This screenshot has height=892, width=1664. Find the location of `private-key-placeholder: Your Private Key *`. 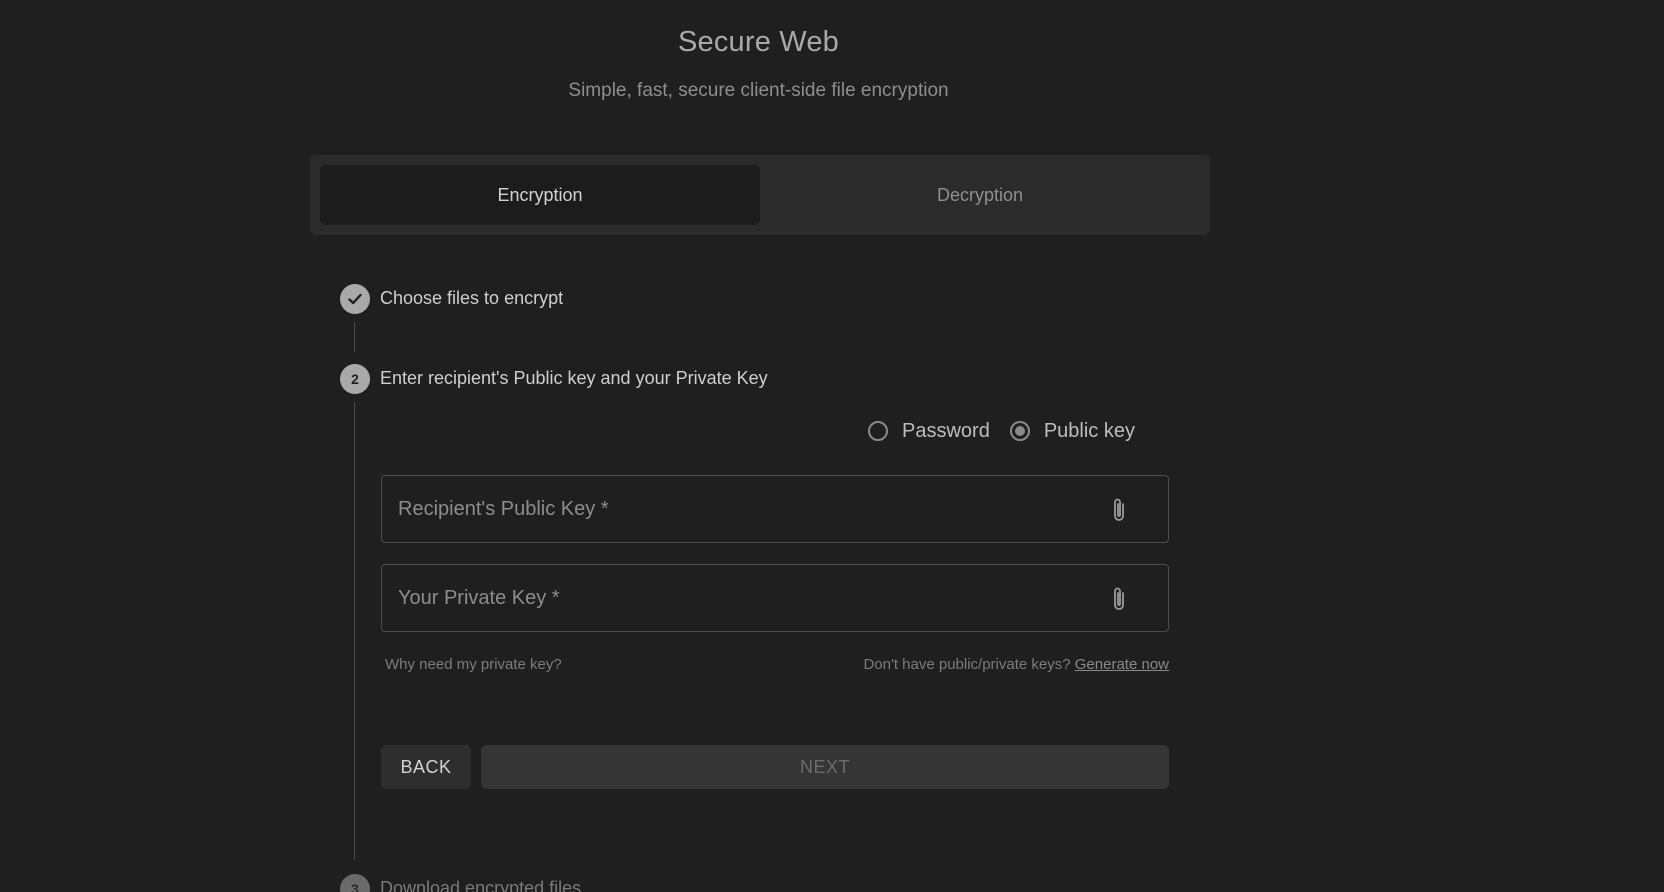

private-key-placeholder: Your Private Key * is located at coordinates (479, 598).